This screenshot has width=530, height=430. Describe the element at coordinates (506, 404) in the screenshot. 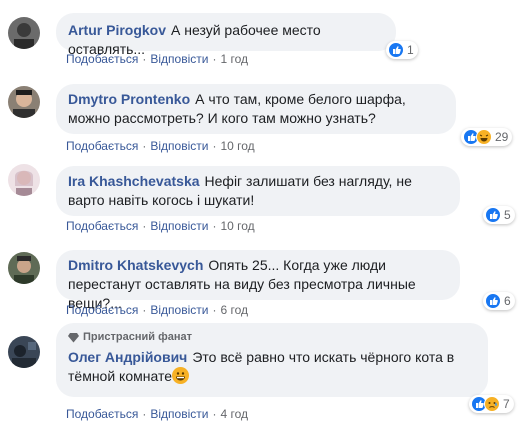

I see `reaction-count: 7` at that location.